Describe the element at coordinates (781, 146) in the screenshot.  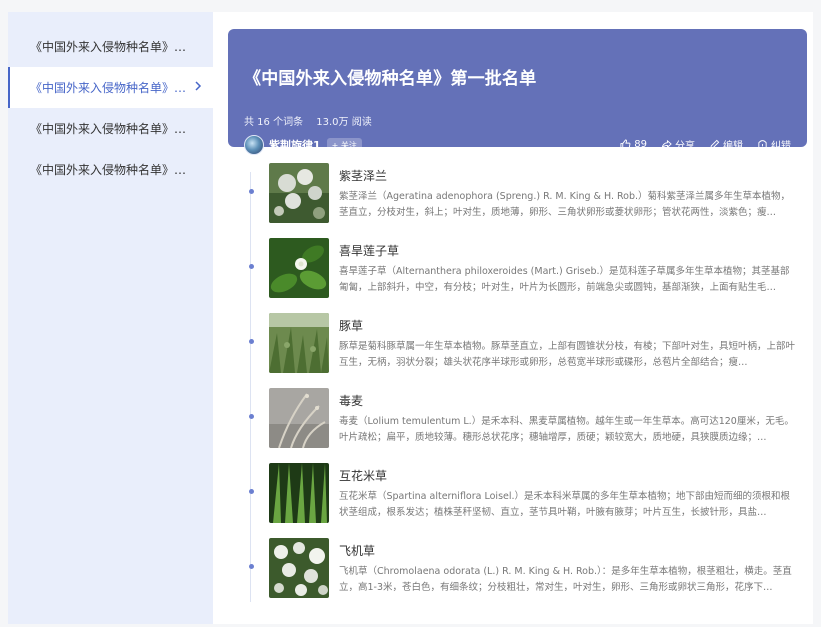
I see `correct-label: 纠错` at that location.